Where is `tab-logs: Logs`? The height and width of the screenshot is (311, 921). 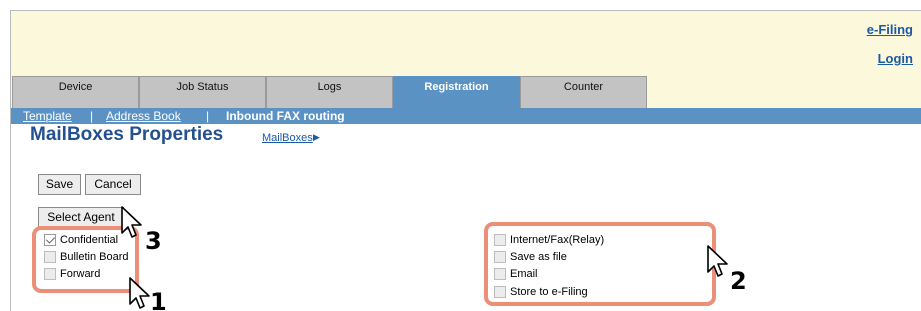
tab-logs: Logs is located at coordinates (329, 92).